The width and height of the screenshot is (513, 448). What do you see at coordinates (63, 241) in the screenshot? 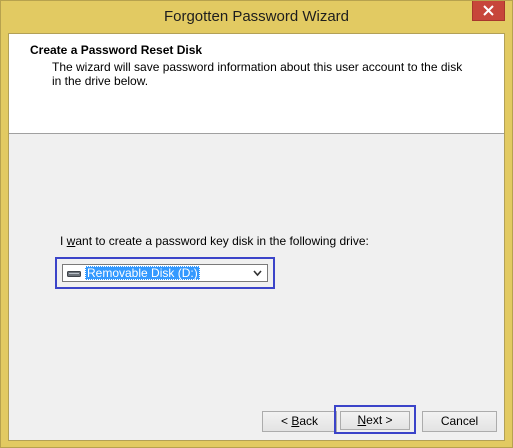
I see `drive-prompt-prefix: I` at bounding box center [63, 241].